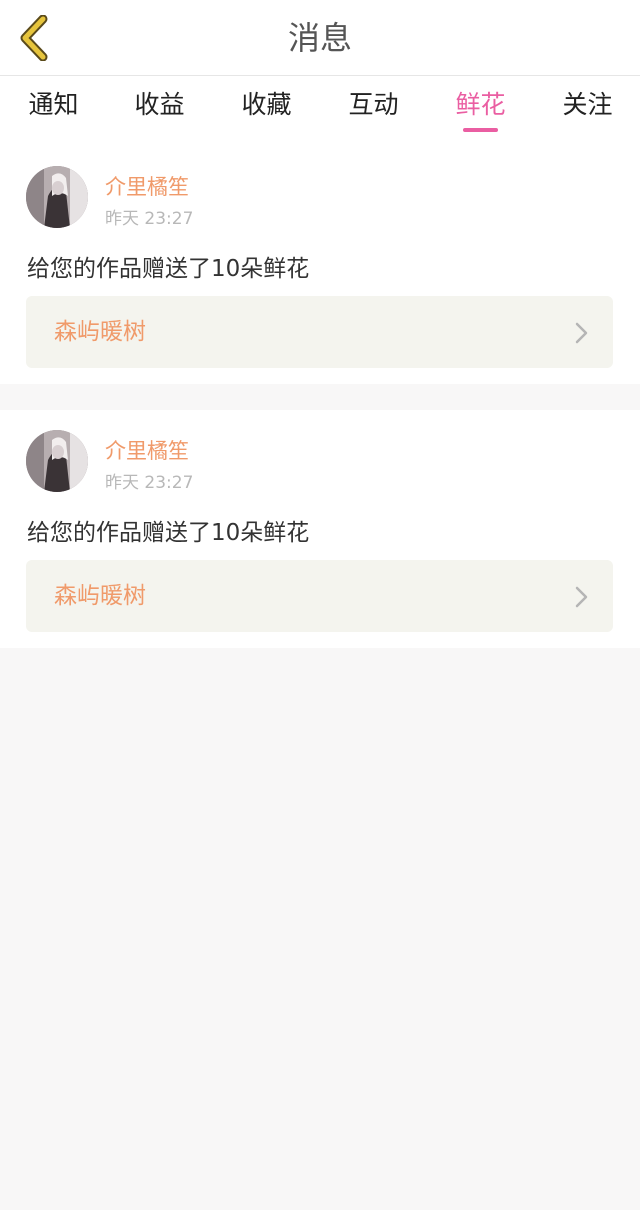  I want to click on active-tab-indicator, so click(480, 130).